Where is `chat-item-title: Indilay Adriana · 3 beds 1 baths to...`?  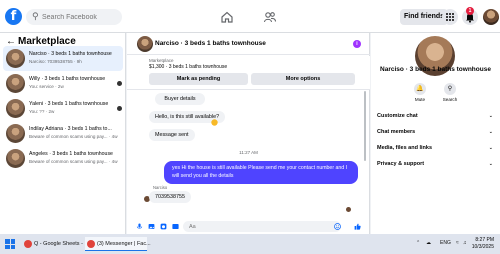 chat-item-title: Indilay Adriana · 3 beds 1 baths to... is located at coordinates (70, 129).